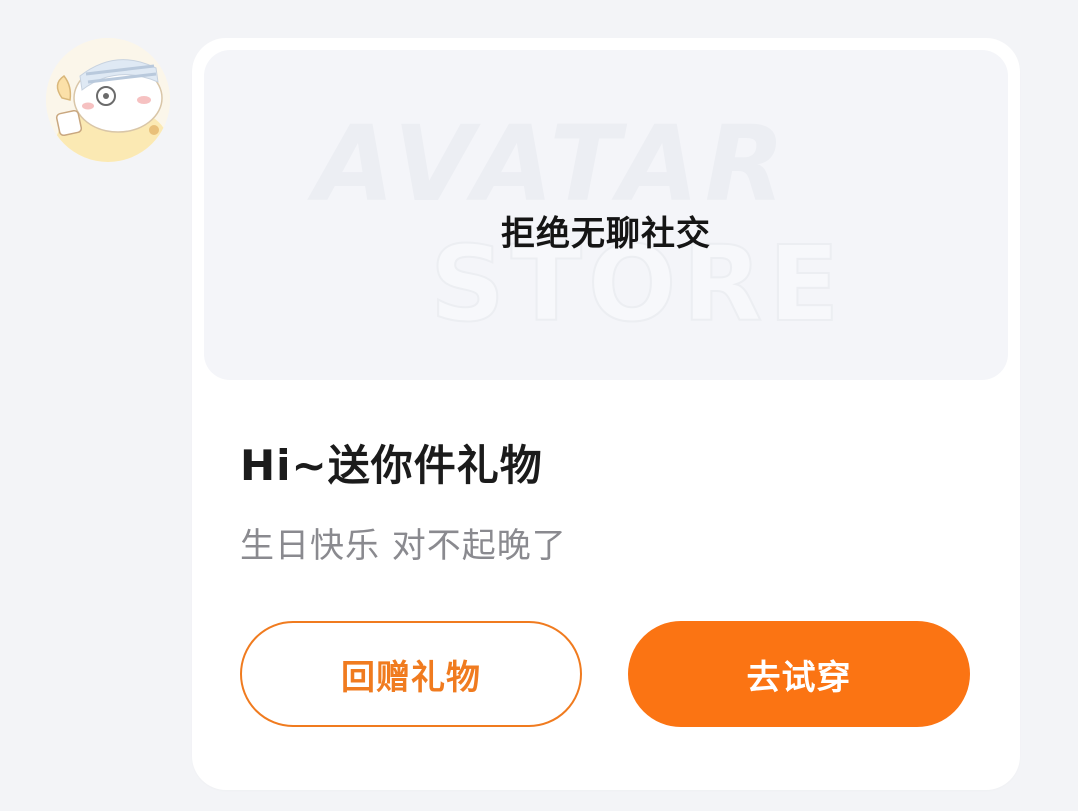 This screenshot has width=1078, height=811. What do you see at coordinates (411, 674) in the screenshot?
I see `return-gift-button: 回赠礼物` at bounding box center [411, 674].